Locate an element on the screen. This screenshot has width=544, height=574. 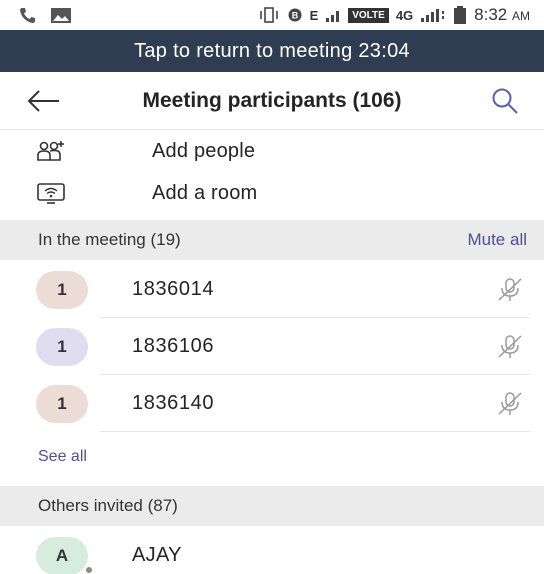
search-button is located at coordinates (505, 101).